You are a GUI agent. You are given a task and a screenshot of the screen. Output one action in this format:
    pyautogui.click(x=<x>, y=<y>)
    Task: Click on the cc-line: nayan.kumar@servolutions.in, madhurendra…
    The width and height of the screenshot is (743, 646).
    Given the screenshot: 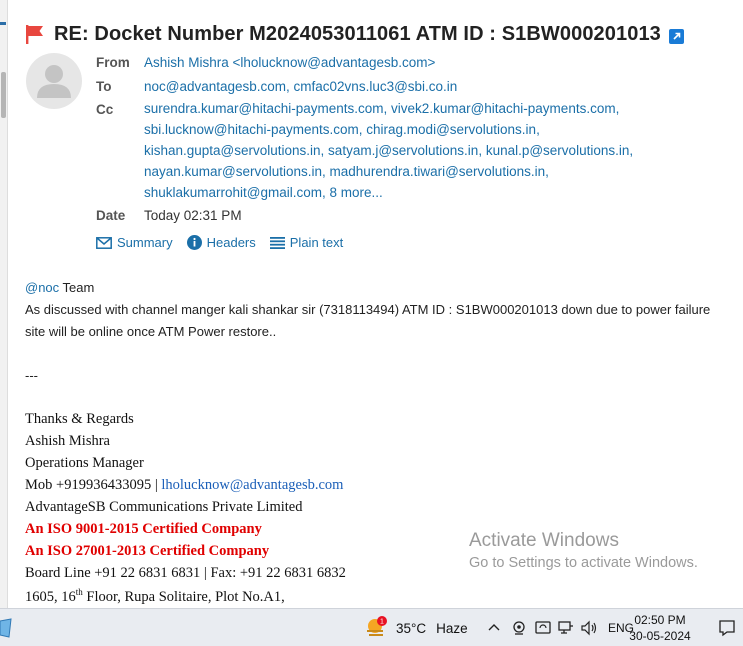 What is the action you would take?
    pyautogui.click(x=346, y=171)
    